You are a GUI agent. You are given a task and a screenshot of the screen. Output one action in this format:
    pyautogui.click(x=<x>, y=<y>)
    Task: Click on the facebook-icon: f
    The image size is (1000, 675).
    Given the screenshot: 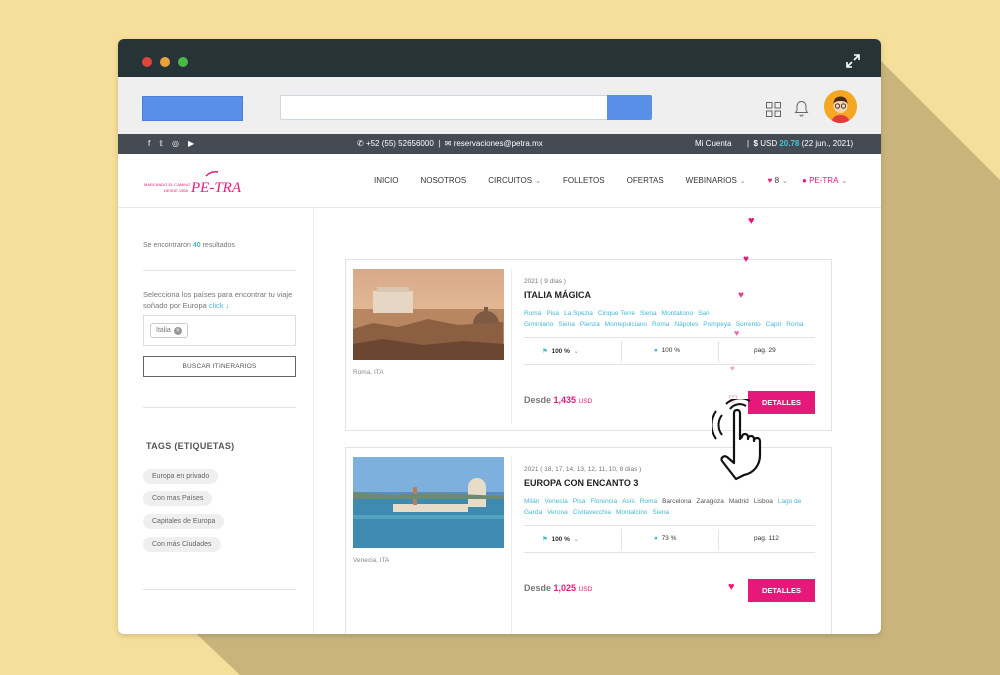 What is the action you would take?
    pyautogui.click(x=149, y=143)
    